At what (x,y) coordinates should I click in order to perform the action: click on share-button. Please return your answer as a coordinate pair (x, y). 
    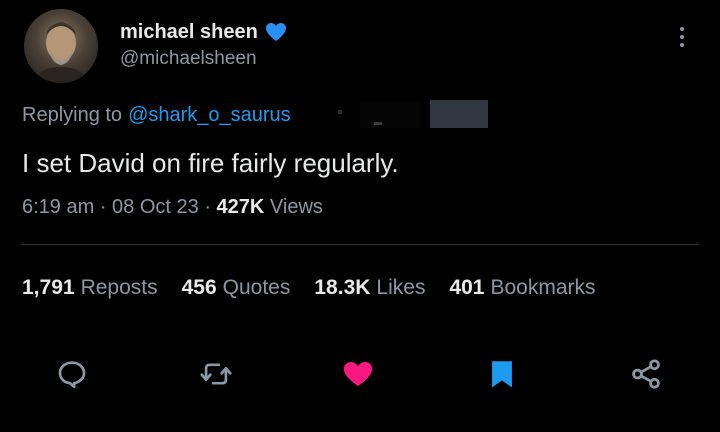
    Looking at the image, I should click on (646, 374).